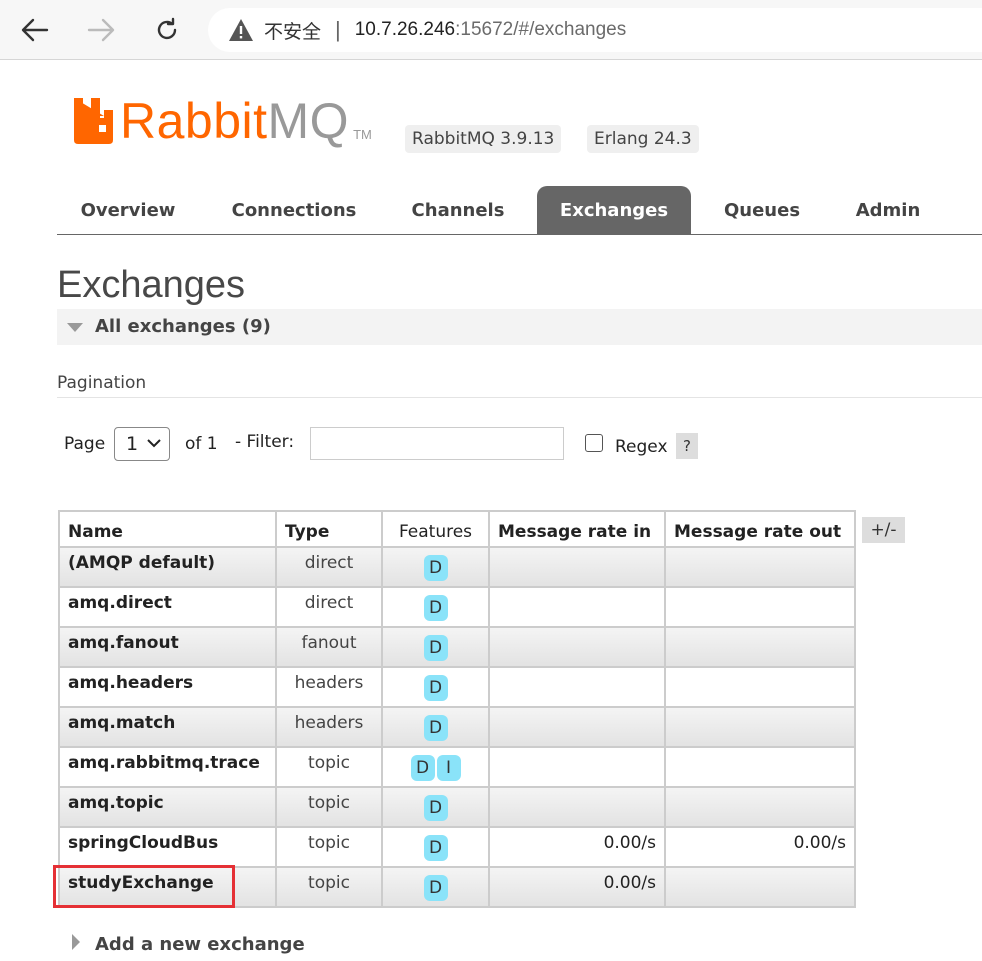 The height and width of the screenshot is (961, 982). Describe the element at coordinates (128, 210) in the screenshot. I see `tab-overview: Overview` at that location.